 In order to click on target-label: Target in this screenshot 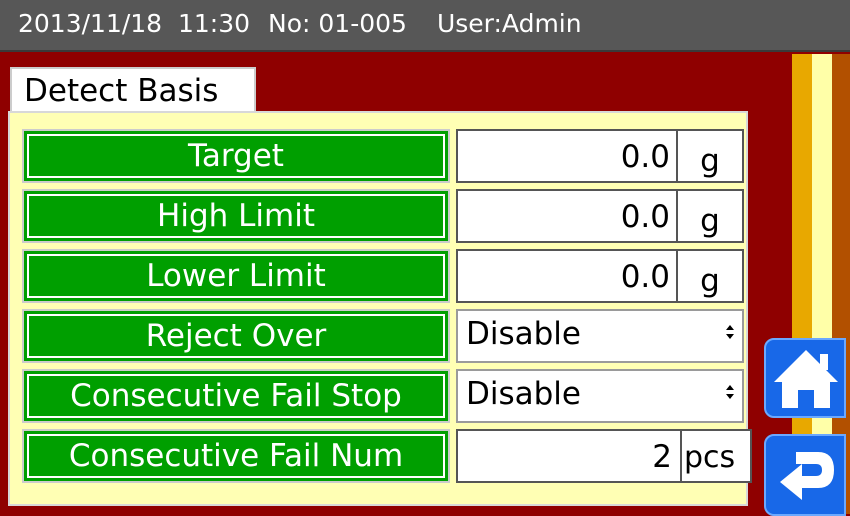, I will do `click(236, 156)`.